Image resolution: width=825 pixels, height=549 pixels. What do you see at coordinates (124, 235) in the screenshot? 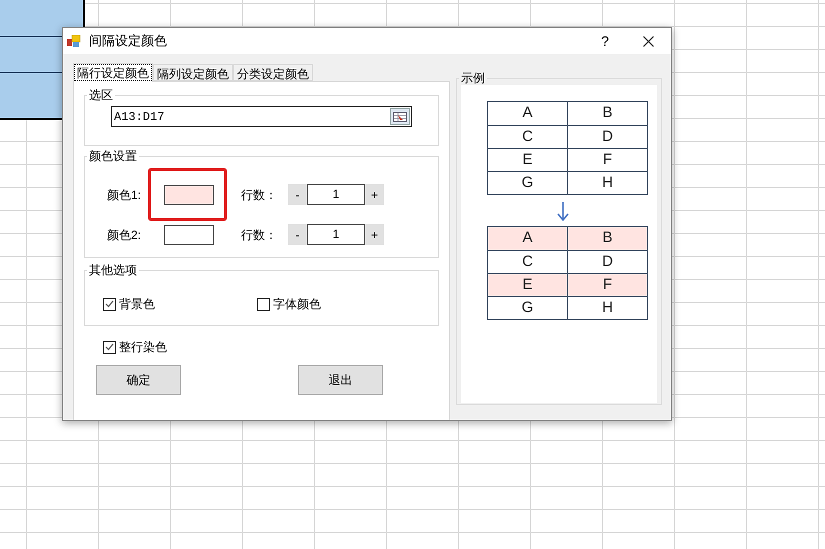
I see `color-label: 颜色2:` at bounding box center [124, 235].